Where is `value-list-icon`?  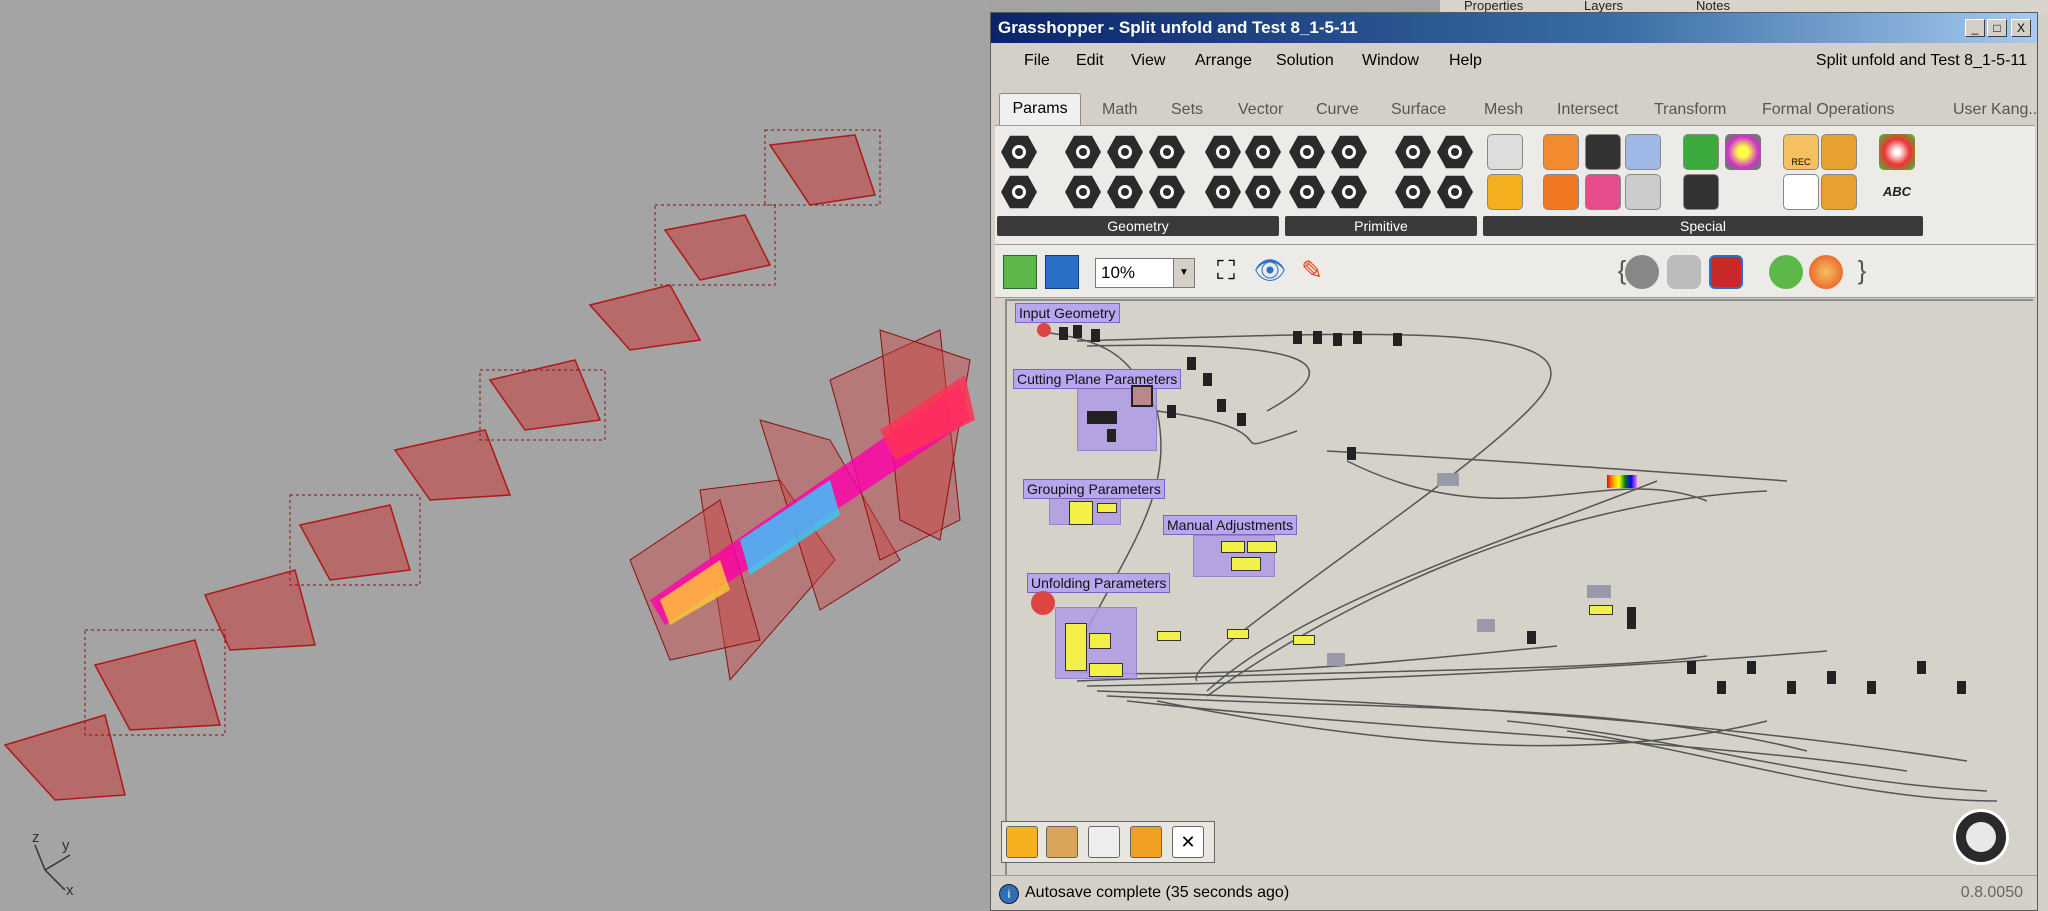 value-list-icon is located at coordinates (1839, 192).